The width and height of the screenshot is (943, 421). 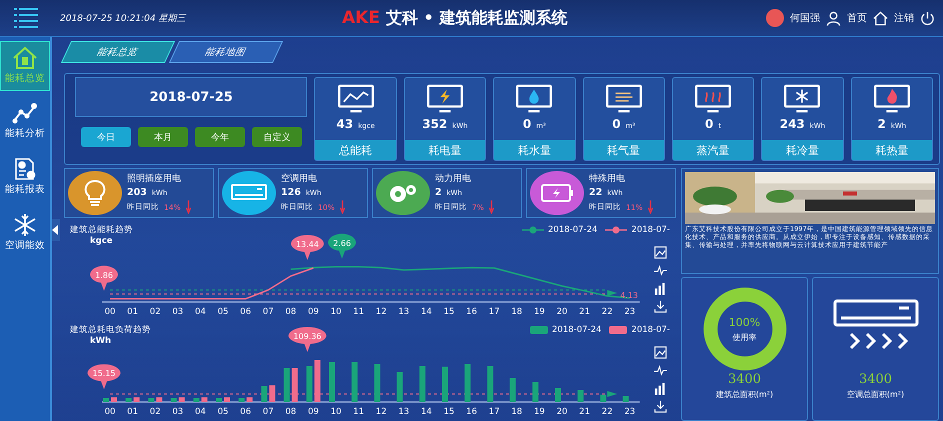 What do you see at coordinates (449, 312) in the screenshot?
I see `axis-label: 15` at bounding box center [449, 312].